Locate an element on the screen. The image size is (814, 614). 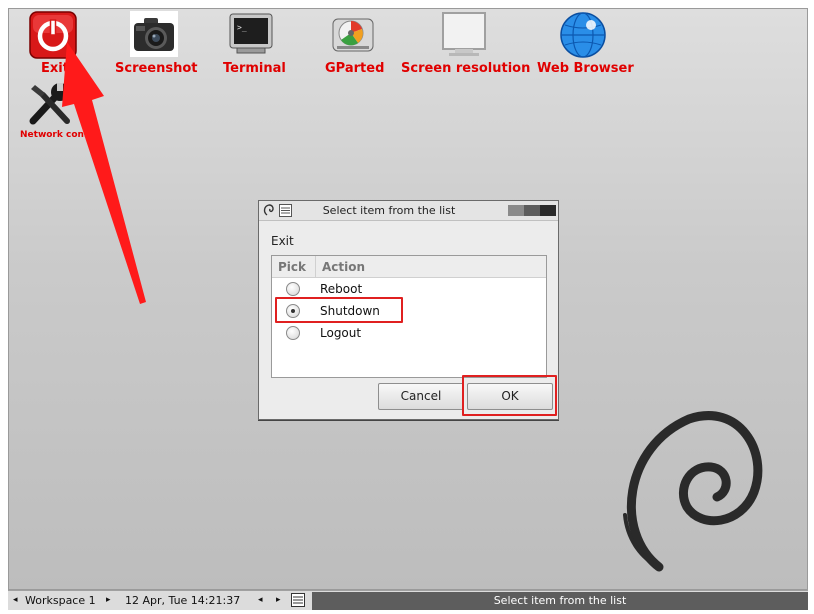
desktop-icon-screen-resolution: Screen resolution is located at coordinates (471, 44).